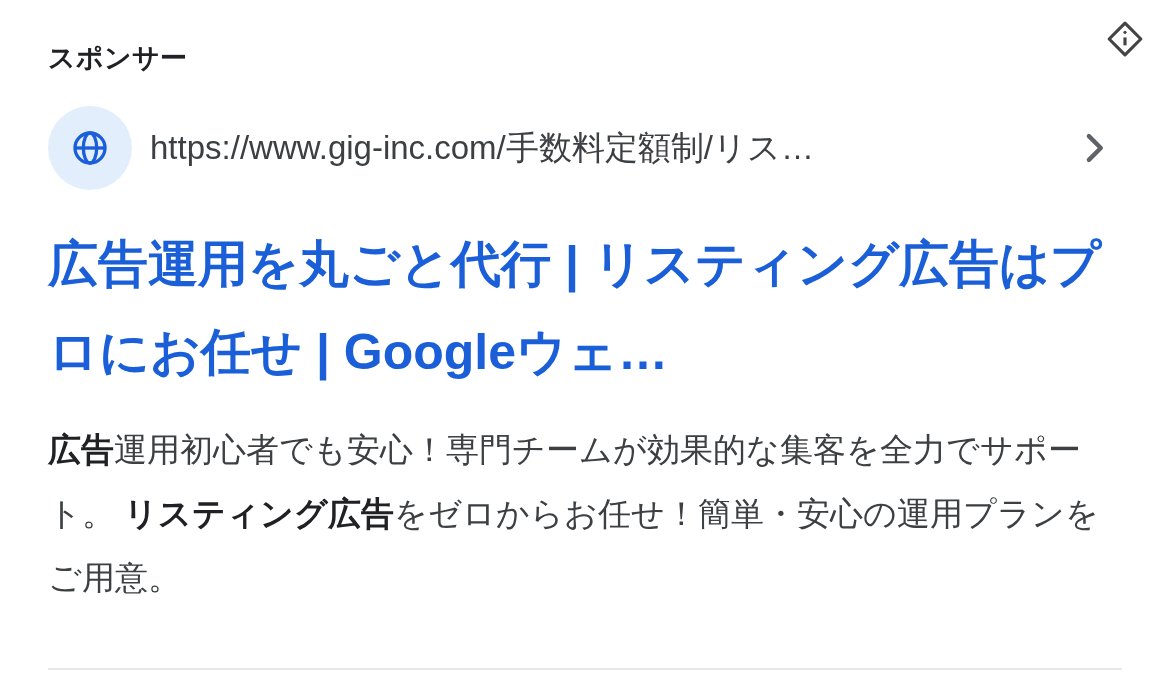 The image size is (1170, 675). I want to click on info-icon, so click(1125, 39).